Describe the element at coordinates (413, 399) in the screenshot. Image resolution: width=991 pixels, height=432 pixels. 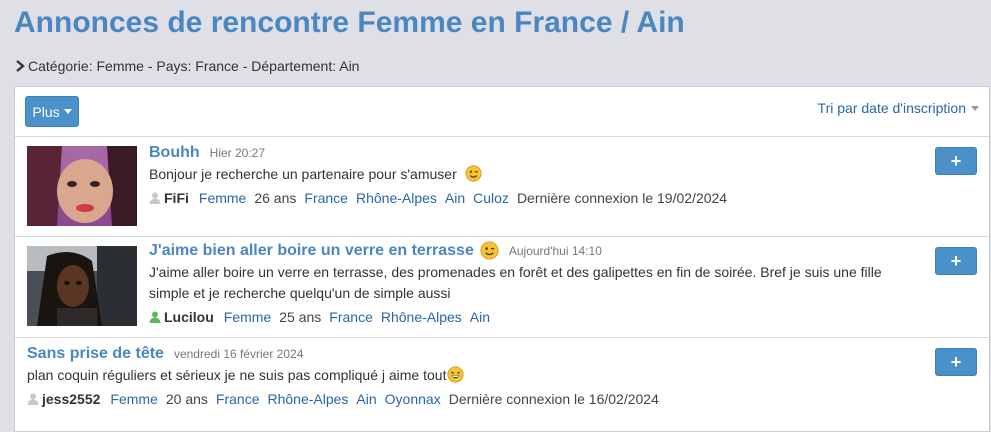
I see `city-link: Oyonnax` at that location.